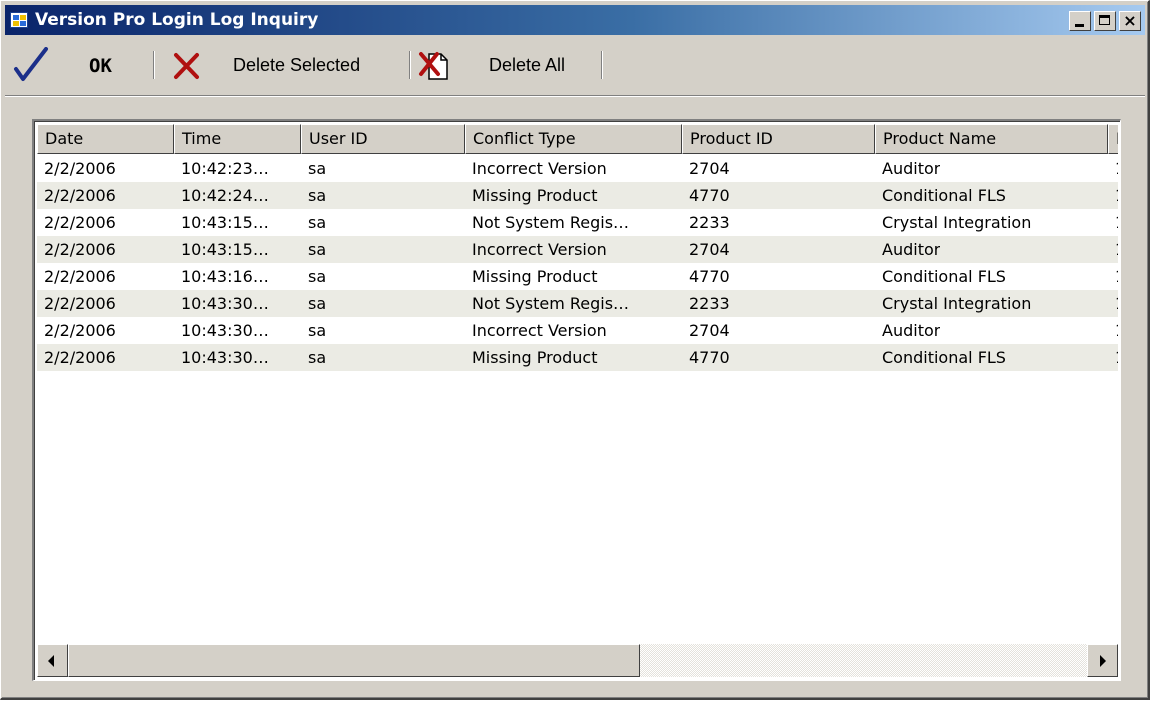 The height and width of the screenshot is (702, 1152). I want to click on delete-selected-label: Delete Selected, so click(297, 65).